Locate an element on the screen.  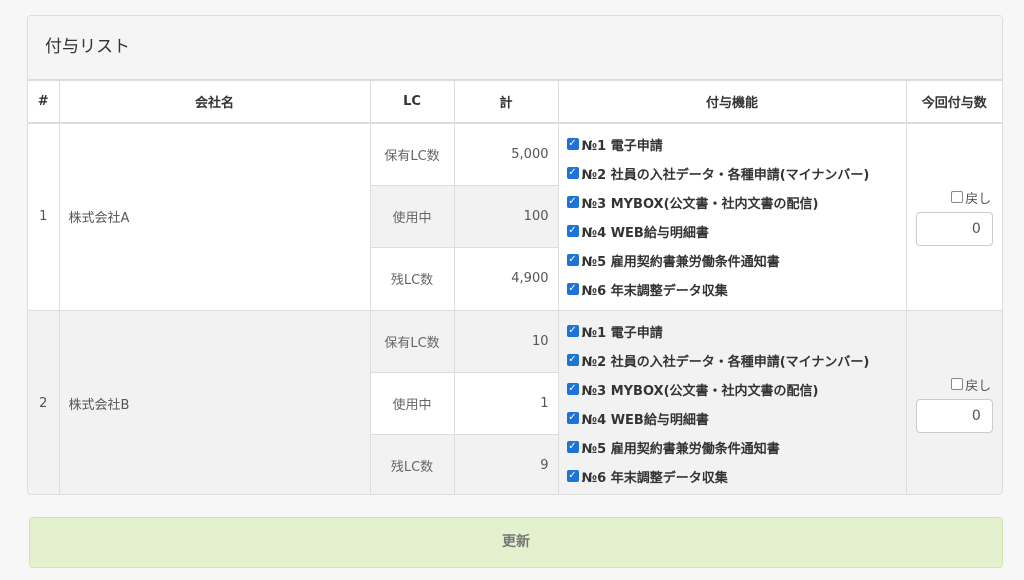
header-total: 計 is located at coordinates (506, 102).